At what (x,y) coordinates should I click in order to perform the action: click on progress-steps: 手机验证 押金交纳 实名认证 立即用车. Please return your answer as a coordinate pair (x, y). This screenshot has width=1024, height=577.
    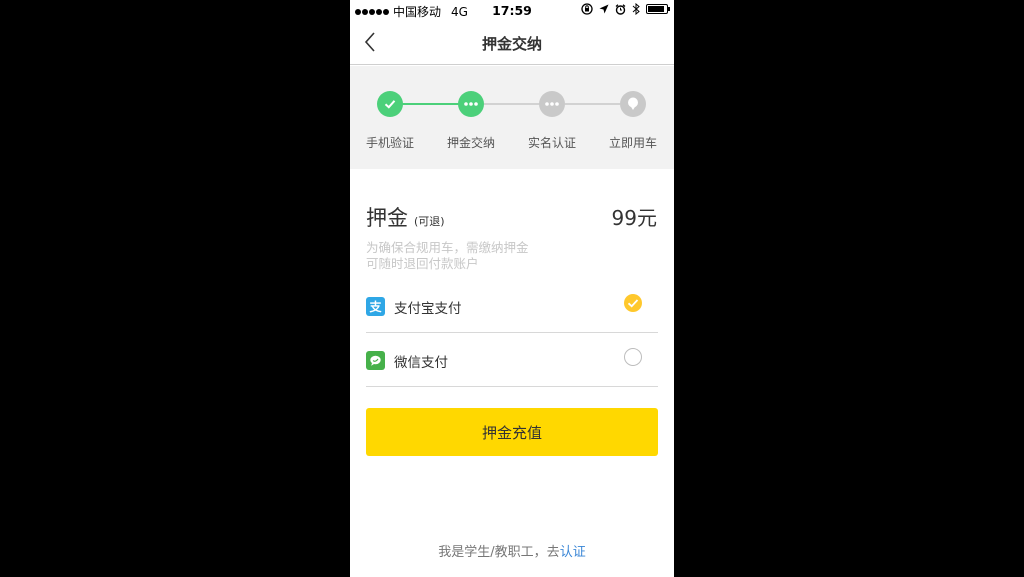
    Looking at the image, I should click on (512, 117).